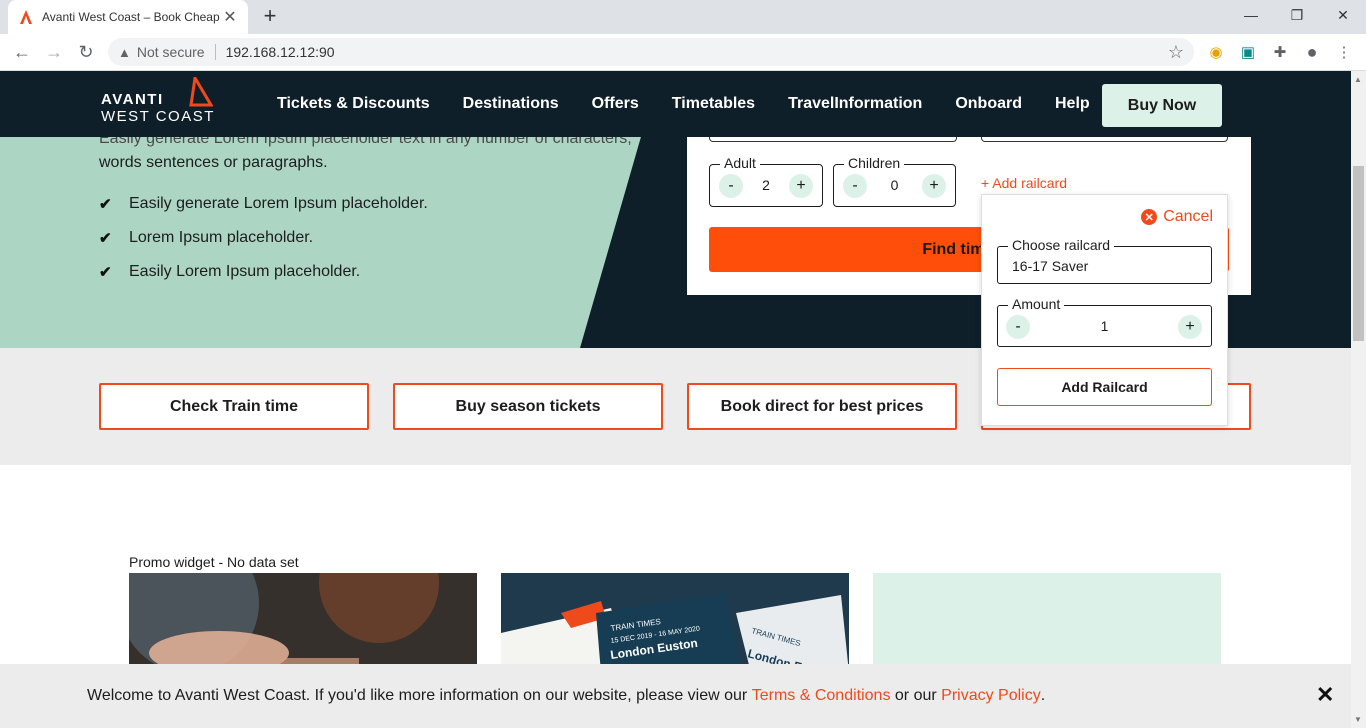 The image size is (1366, 728). What do you see at coordinates (1312, 52) in the screenshot?
I see `profile-avatar-icon: ●` at bounding box center [1312, 52].